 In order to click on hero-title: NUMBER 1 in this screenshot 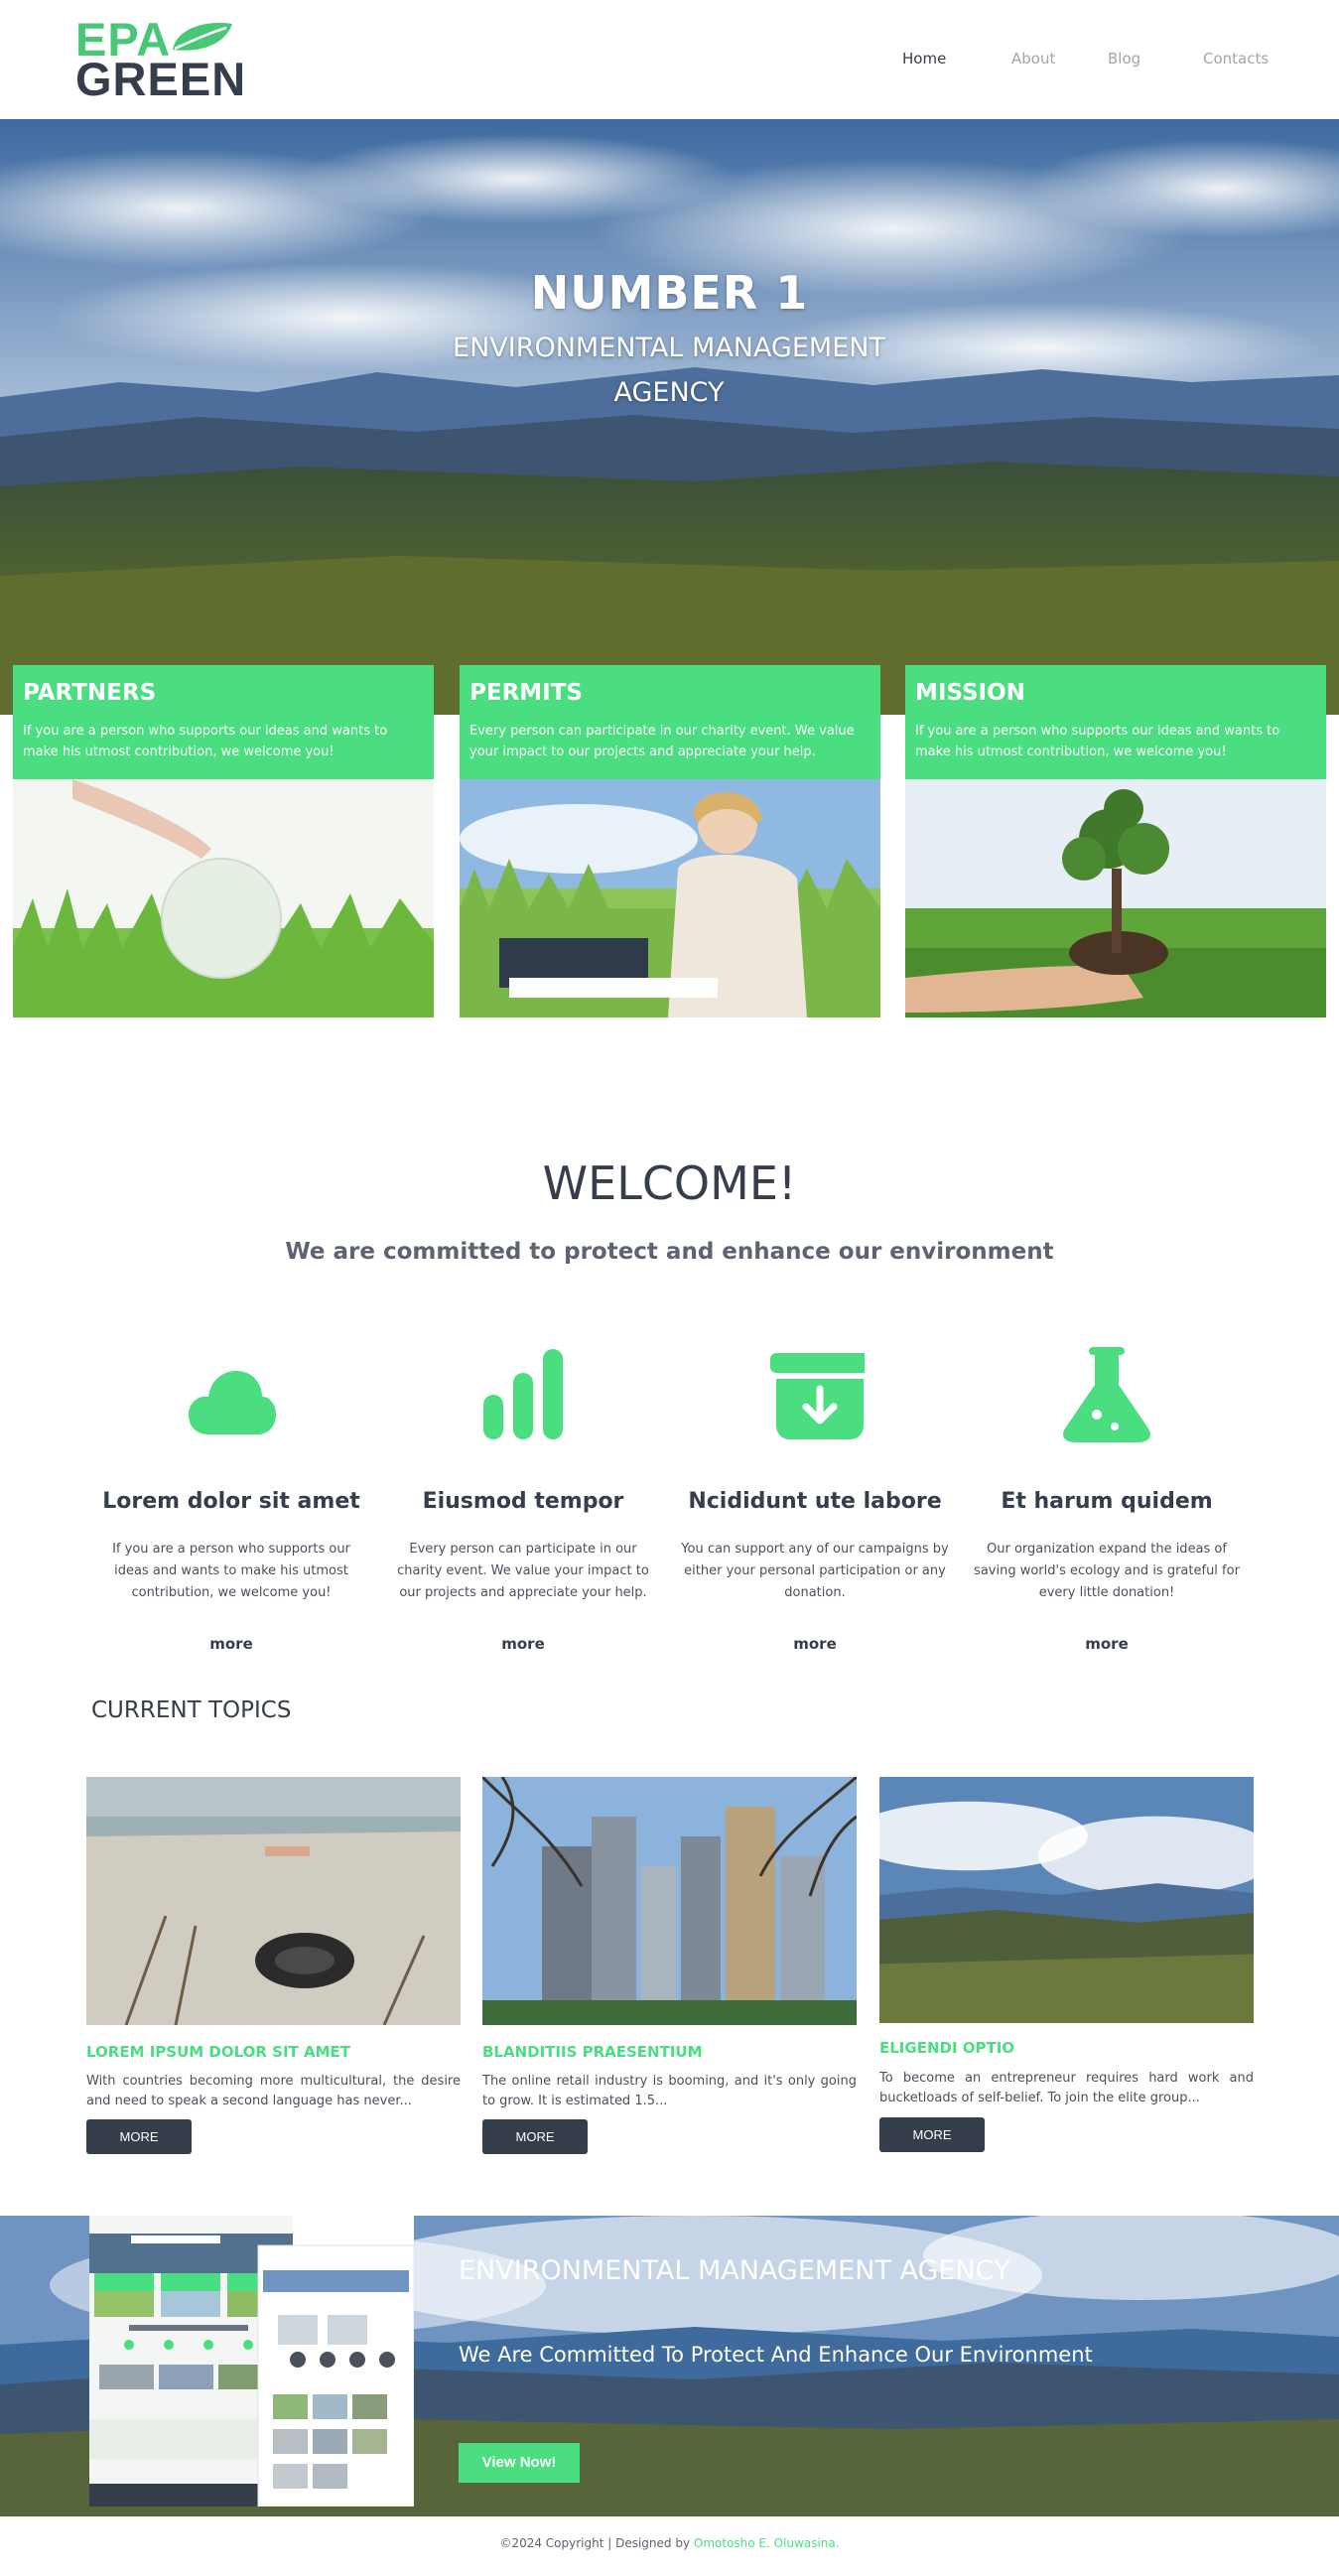, I will do `click(669, 293)`.